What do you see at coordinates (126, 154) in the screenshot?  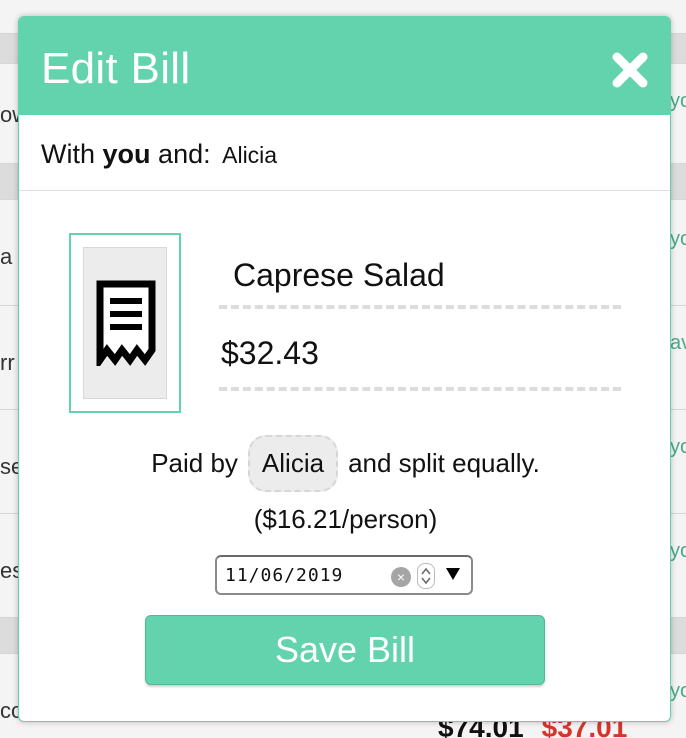 I see `with-you: you` at bounding box center [126, 154].